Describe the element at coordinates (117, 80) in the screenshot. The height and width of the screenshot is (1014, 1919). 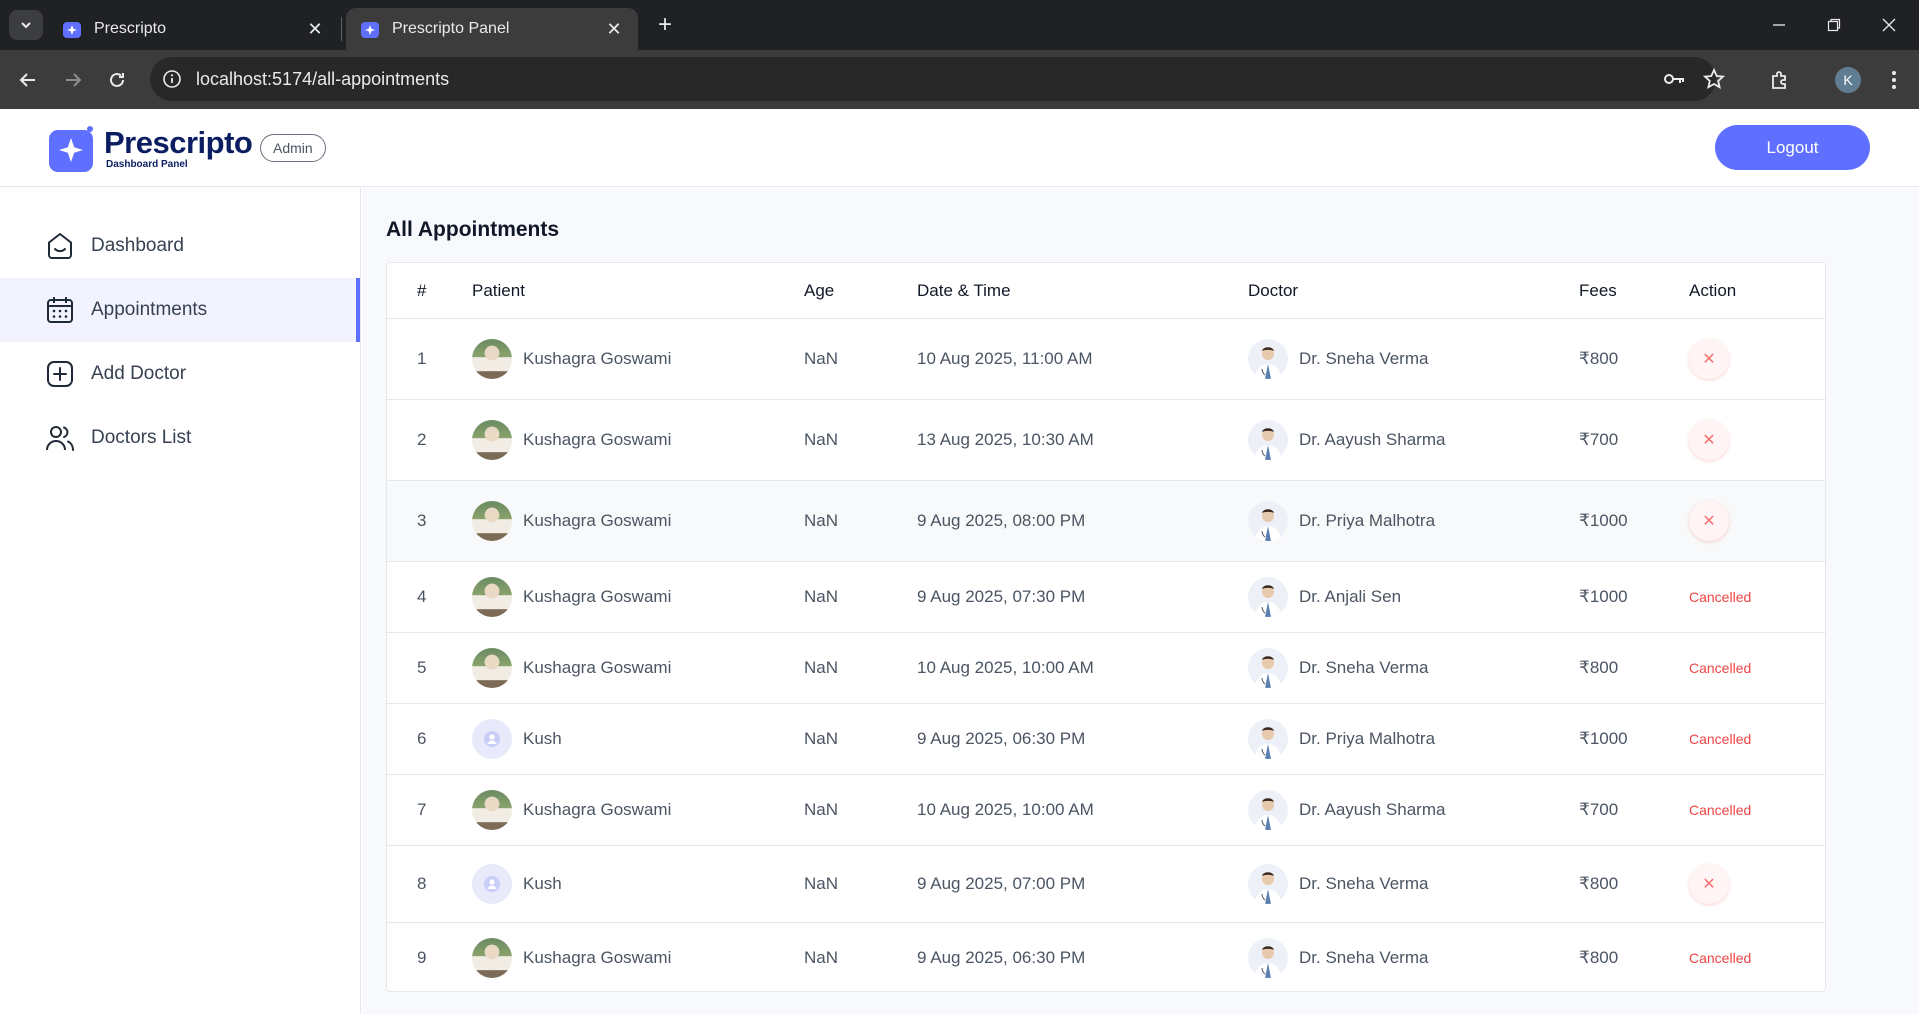
I see `reload-icon` at that location.